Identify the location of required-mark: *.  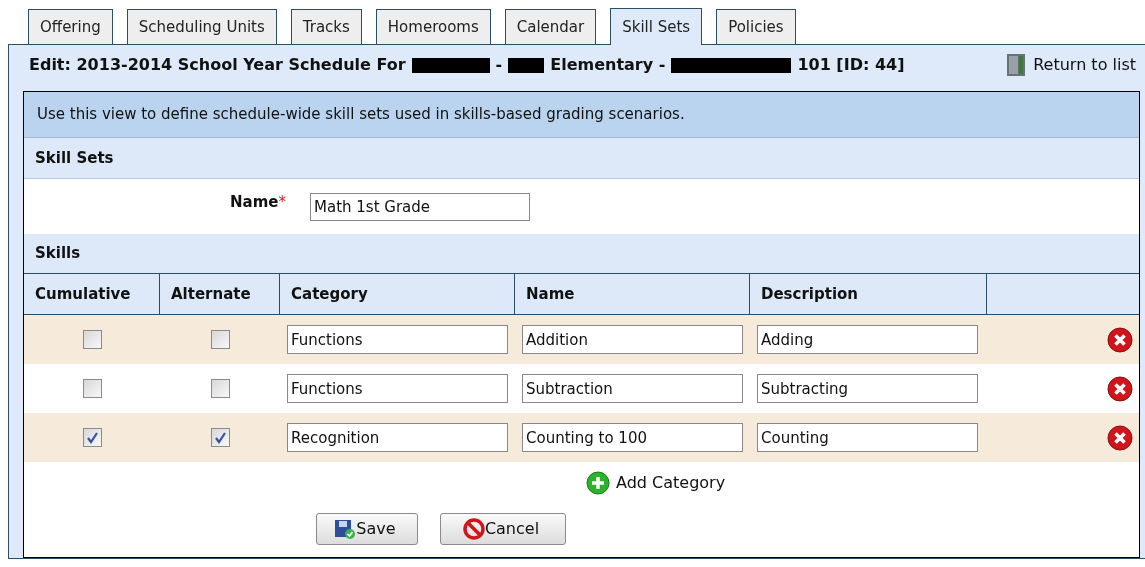
(282, 202).